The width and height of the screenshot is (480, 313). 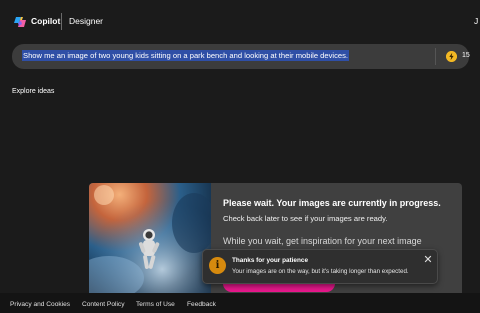 What do you see at coordinates (451, 56) in the screenshot?
I see `lightning-bolt-icon` at bounding box center [451, 56].